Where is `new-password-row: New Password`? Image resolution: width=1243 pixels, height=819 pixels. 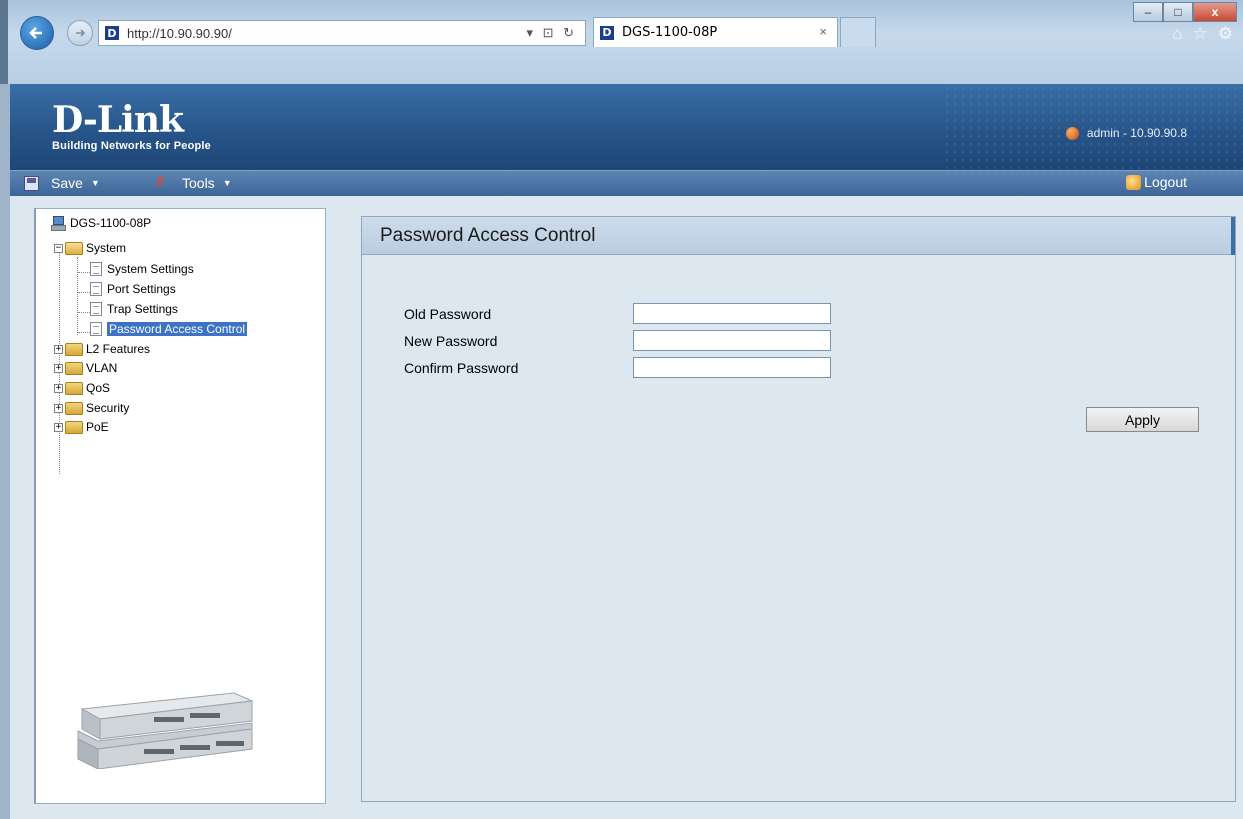 new-password-row: New Password is located at coordinates (617, 340).